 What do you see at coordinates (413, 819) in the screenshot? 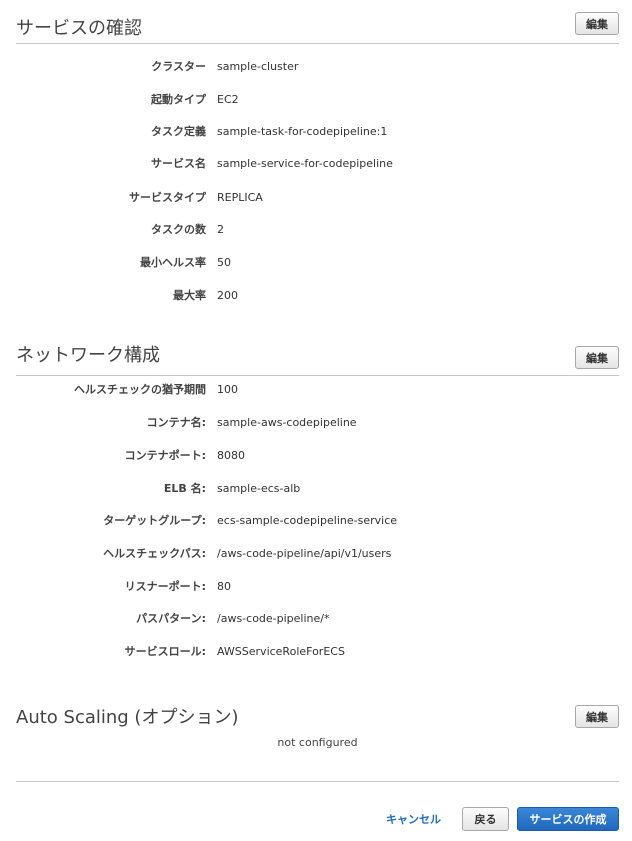
I see `cancel-link: キャンセル` at bounding box center [413, 819].